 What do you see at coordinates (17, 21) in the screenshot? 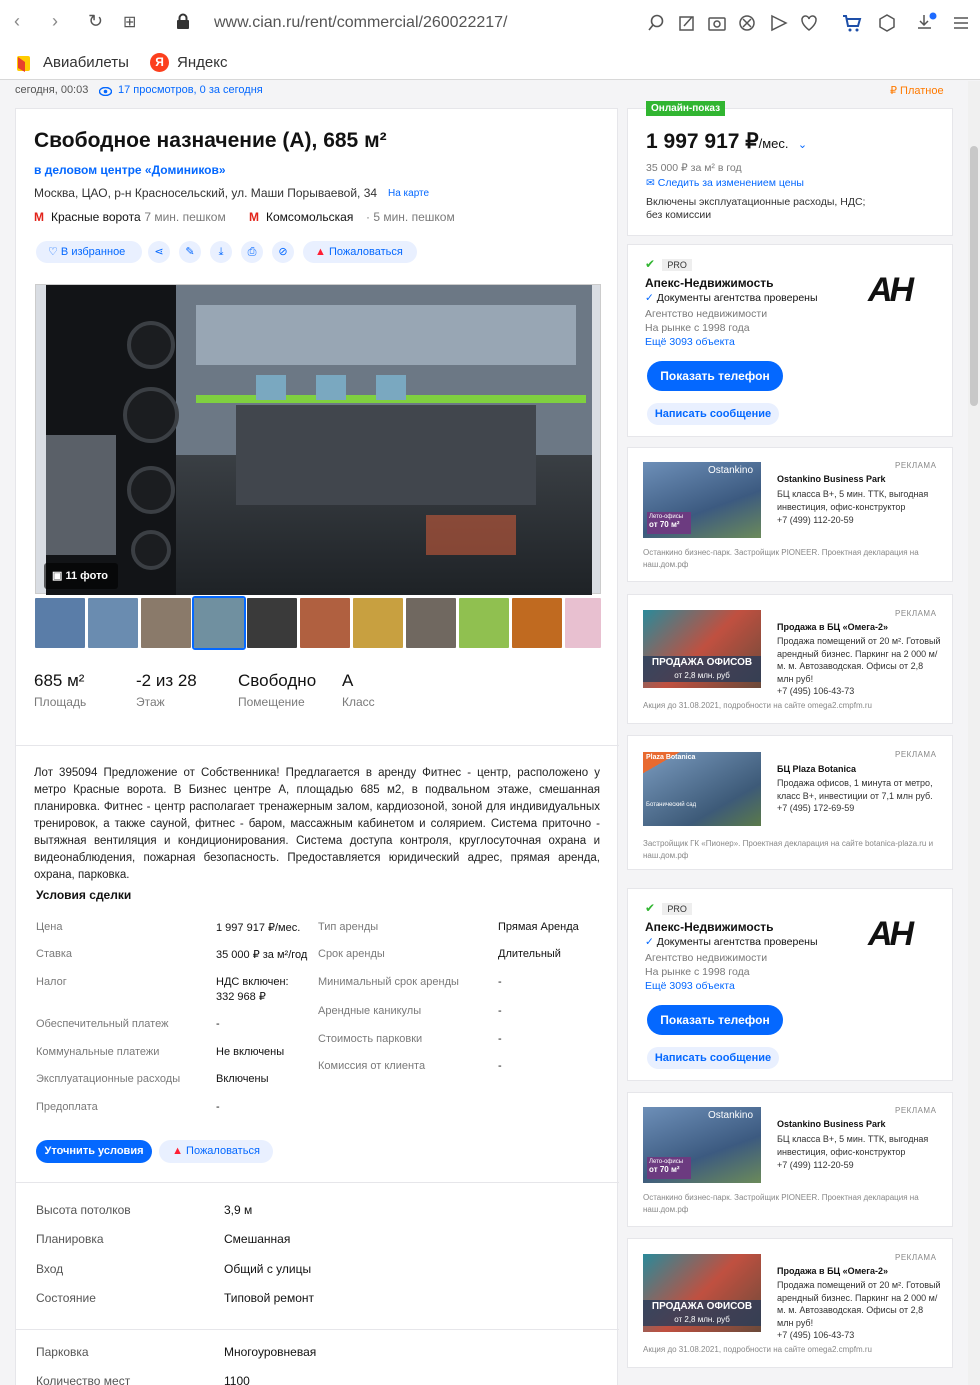
I see `back-icon: ‹` at bounding box center [17, 21].